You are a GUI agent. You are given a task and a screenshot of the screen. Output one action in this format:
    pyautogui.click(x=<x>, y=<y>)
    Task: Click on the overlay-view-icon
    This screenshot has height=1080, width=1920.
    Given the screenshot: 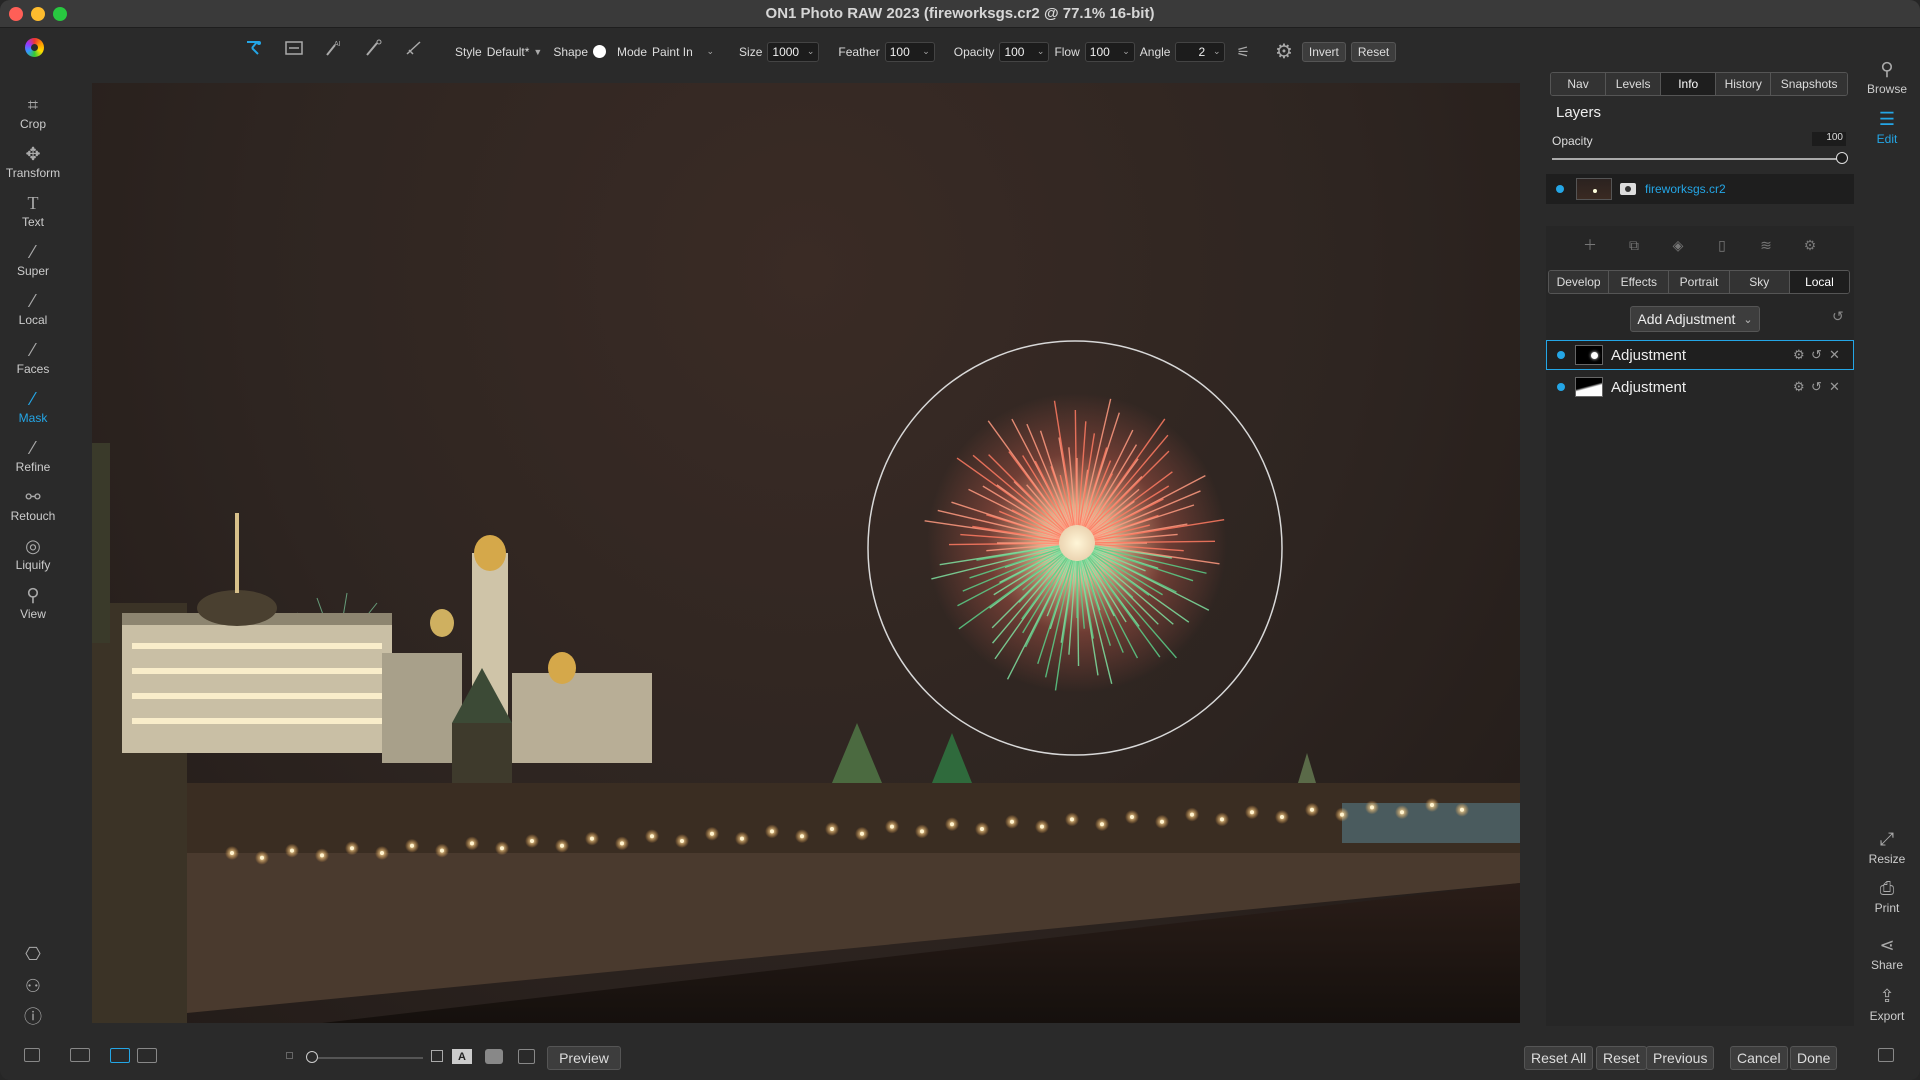 What is the action you would take?
    pyautogui.click(x=526, y=1056)
    